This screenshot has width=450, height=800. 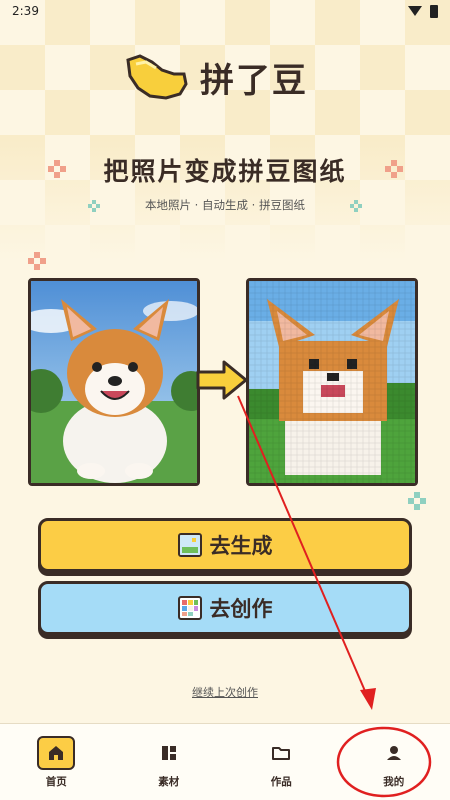 I want to click on corgi-photo-image, so click(x=114, y=382).